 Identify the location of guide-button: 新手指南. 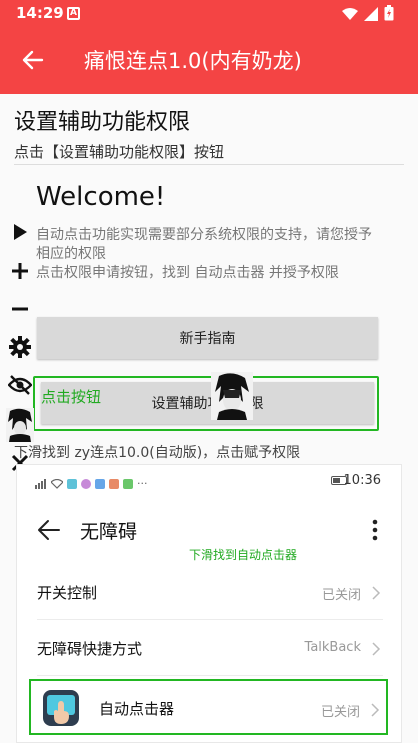
(207, 338).